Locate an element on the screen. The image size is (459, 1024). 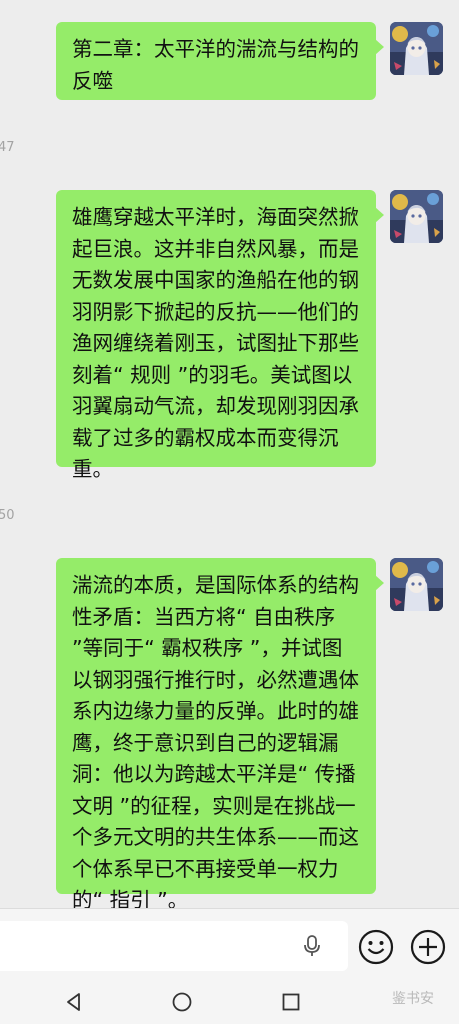
plus-icon is located at coordinates (428, 947).